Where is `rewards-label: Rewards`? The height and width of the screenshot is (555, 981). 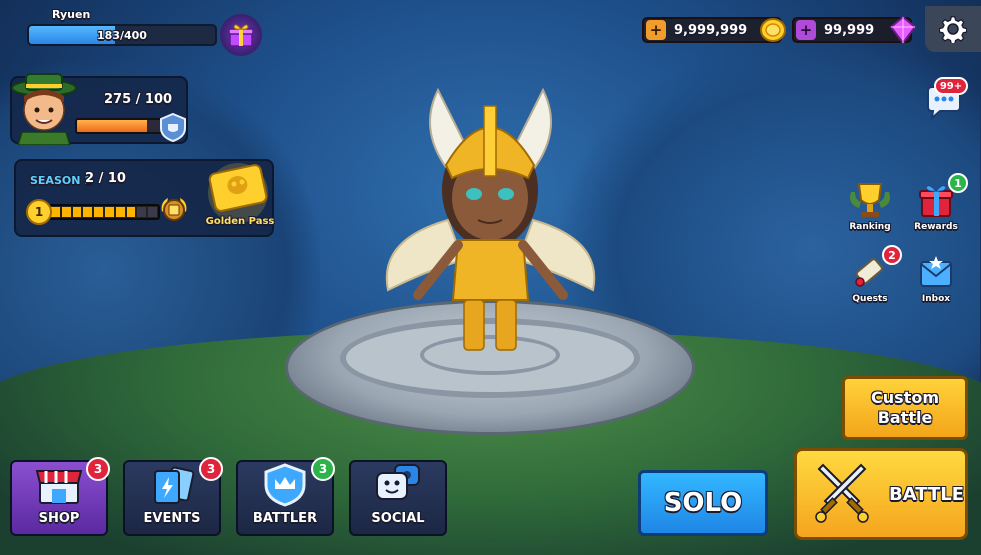
rewards-label: Rewards is located at coordinates (936, 227).